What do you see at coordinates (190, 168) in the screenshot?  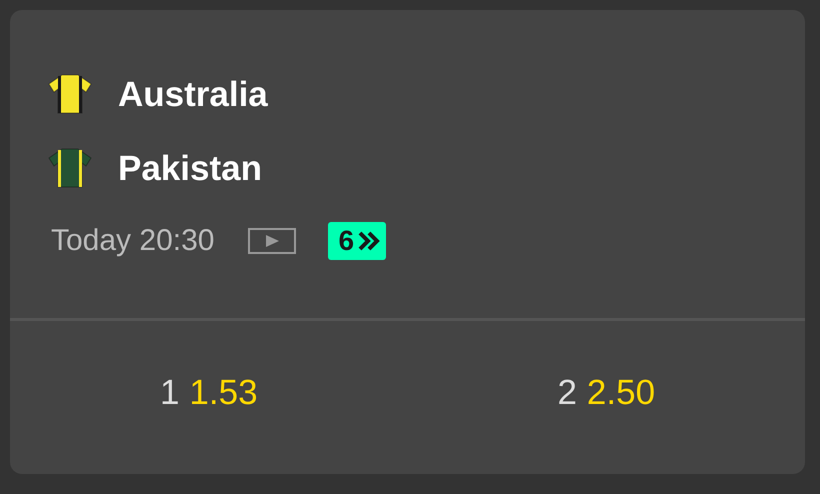 I see `team-name: Pakistan` at bounding box center [190, 168].